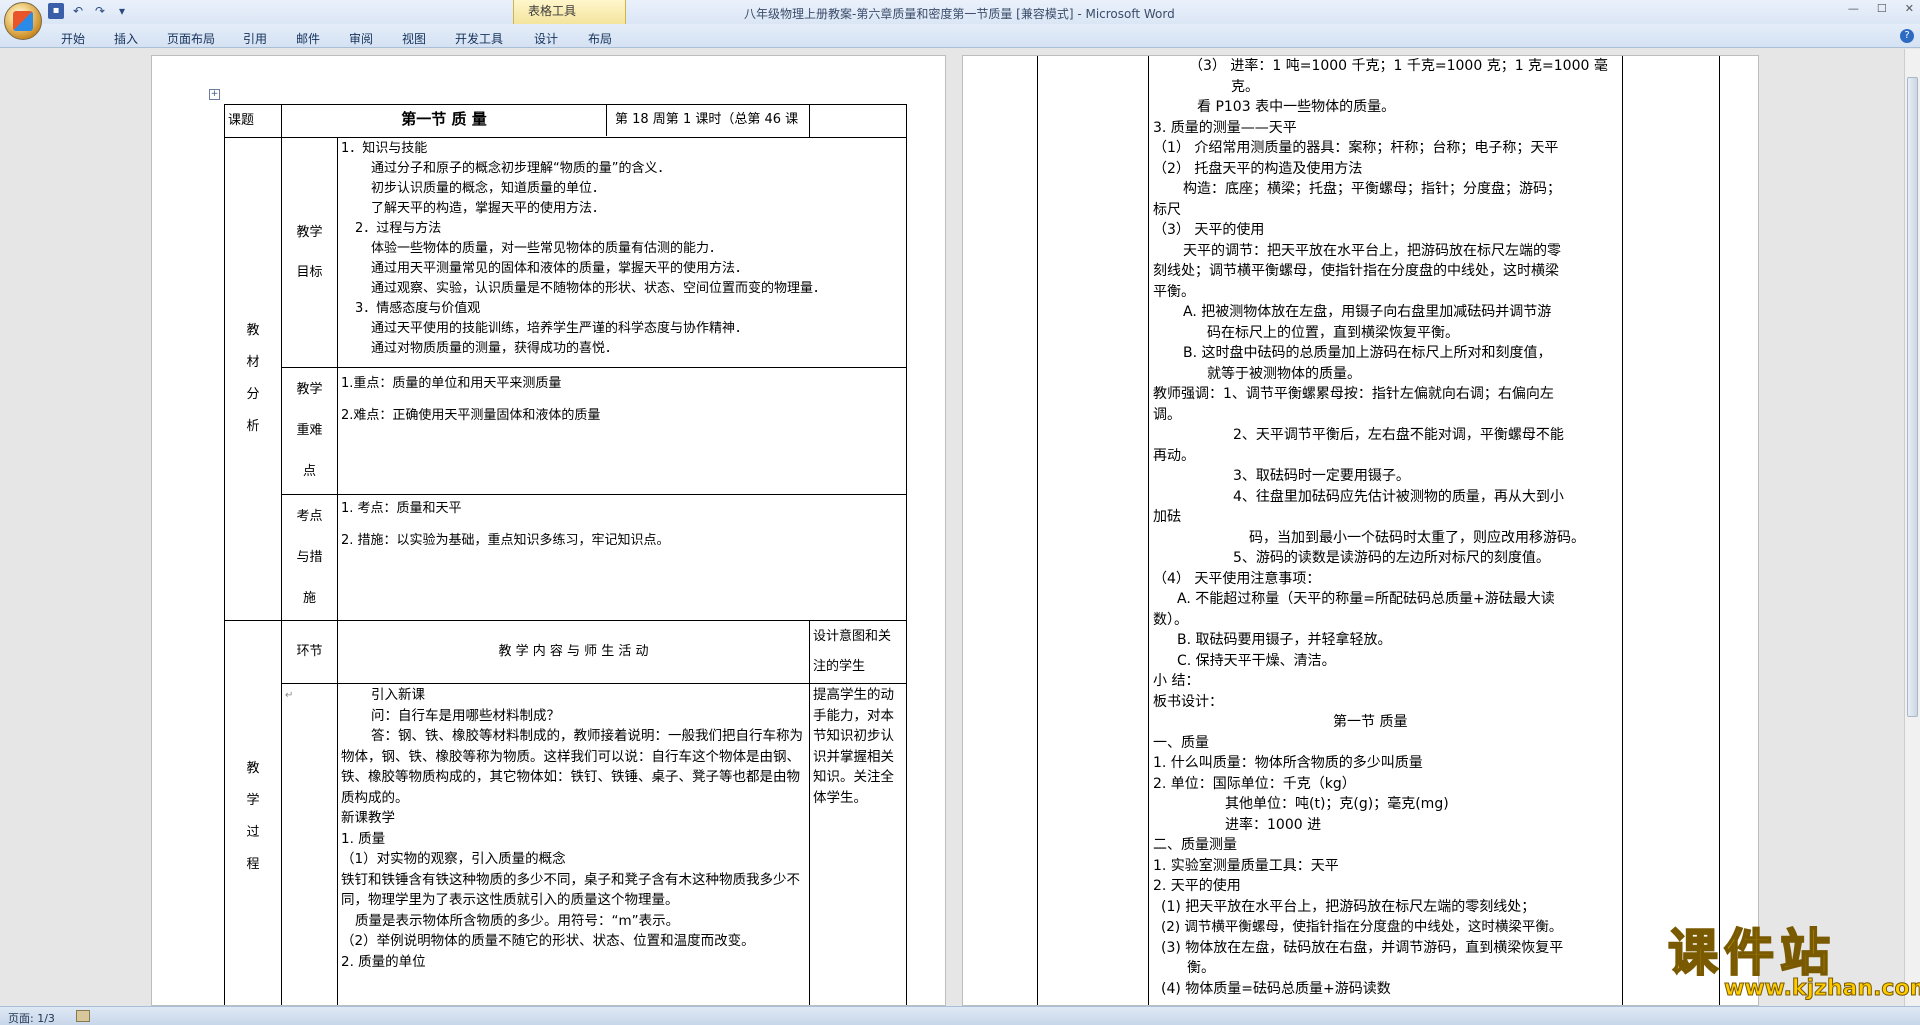 The height and width of the screenshot is (1025, 1920). What do you see at coordinates (1907, 36) in the screenshot?
I see `help-icon: ?` at bounding box center [1907, 36].